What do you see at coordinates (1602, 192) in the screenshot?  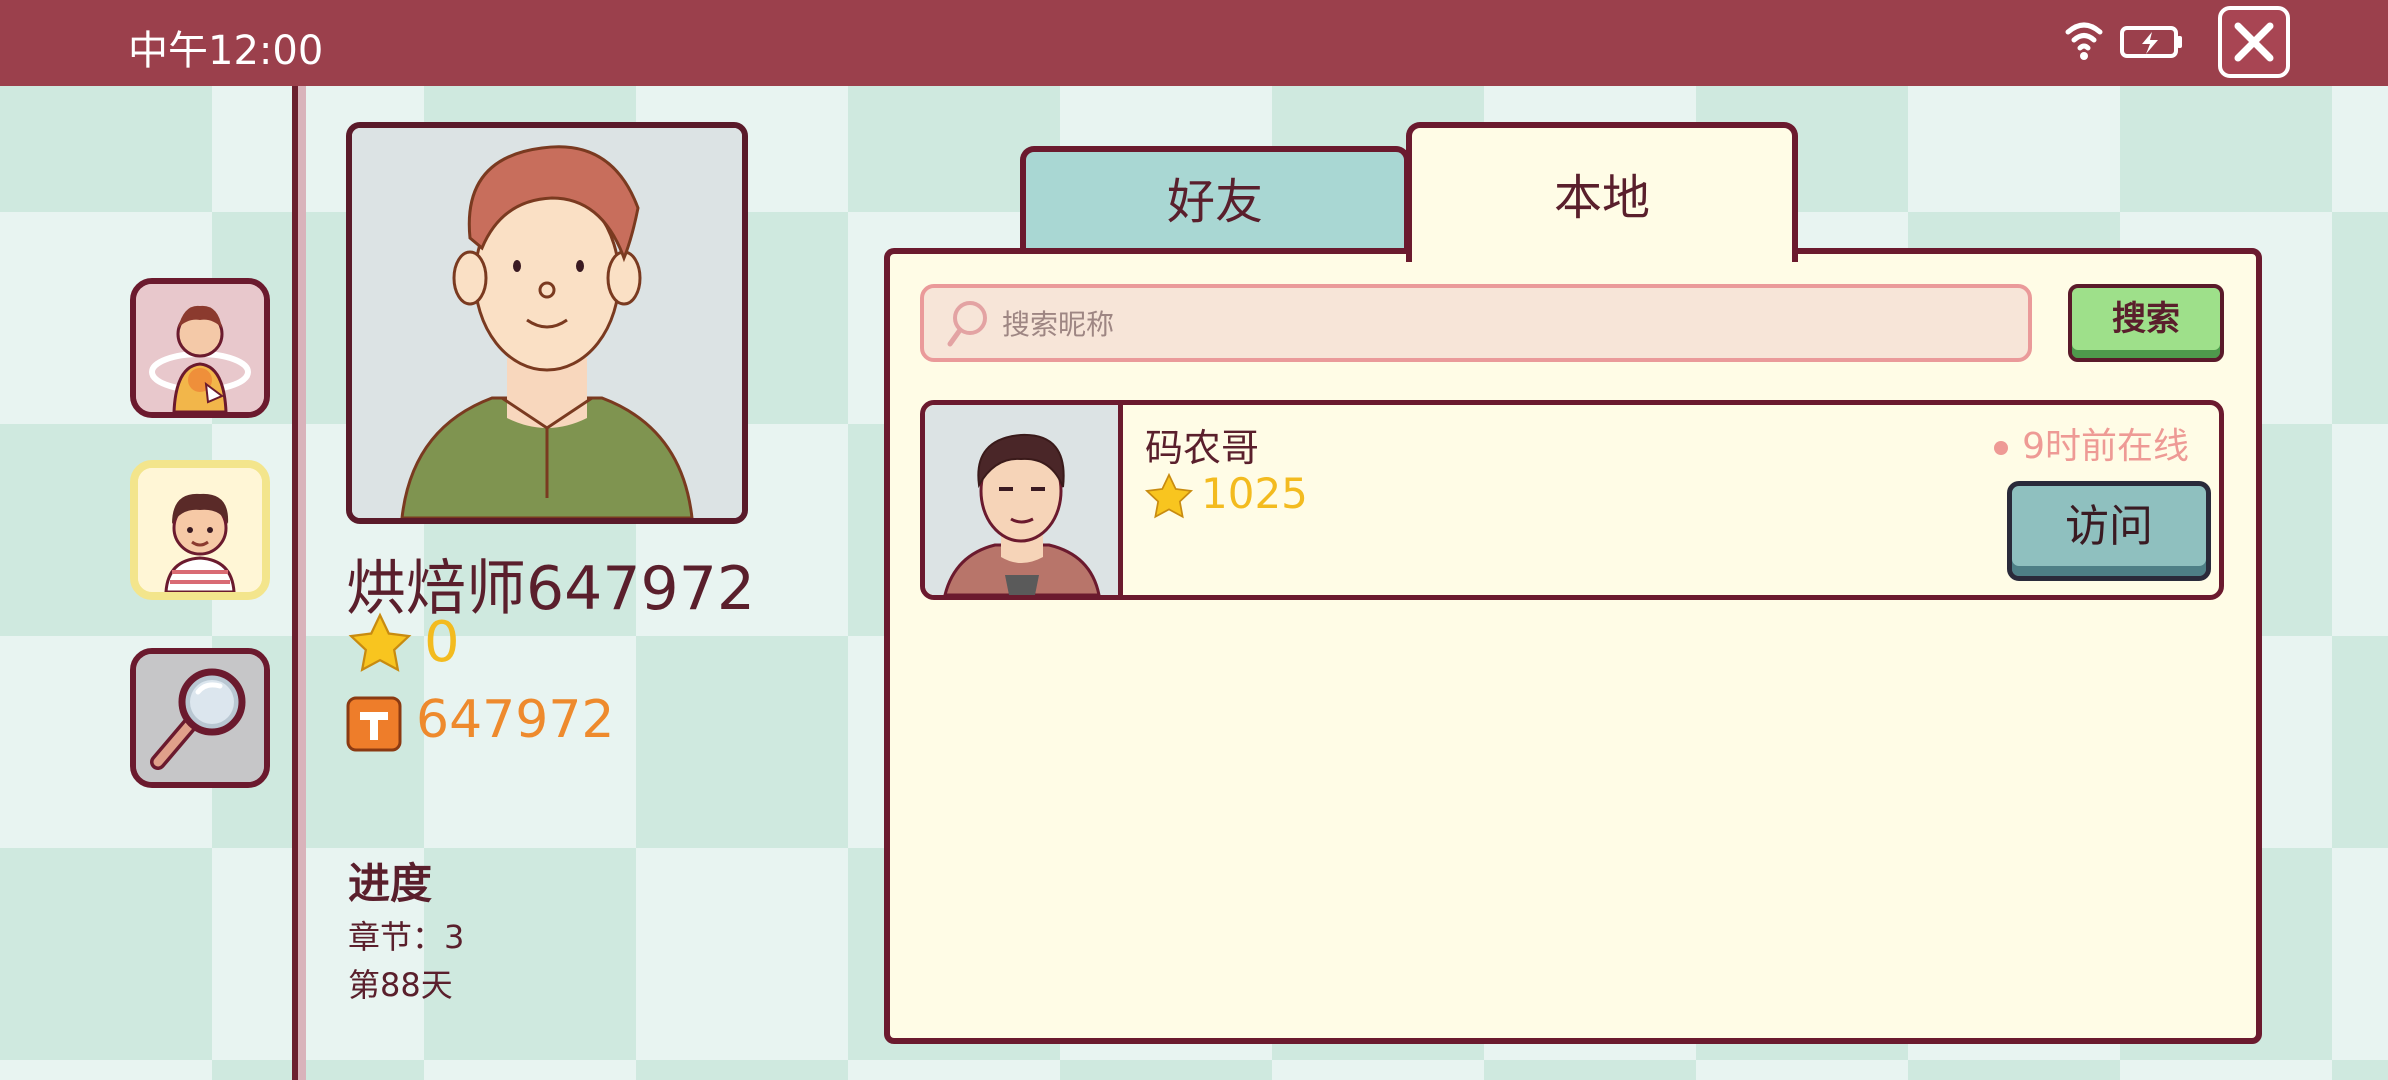 I see `tab-local: 本地` at bounding box center [1602, 192].